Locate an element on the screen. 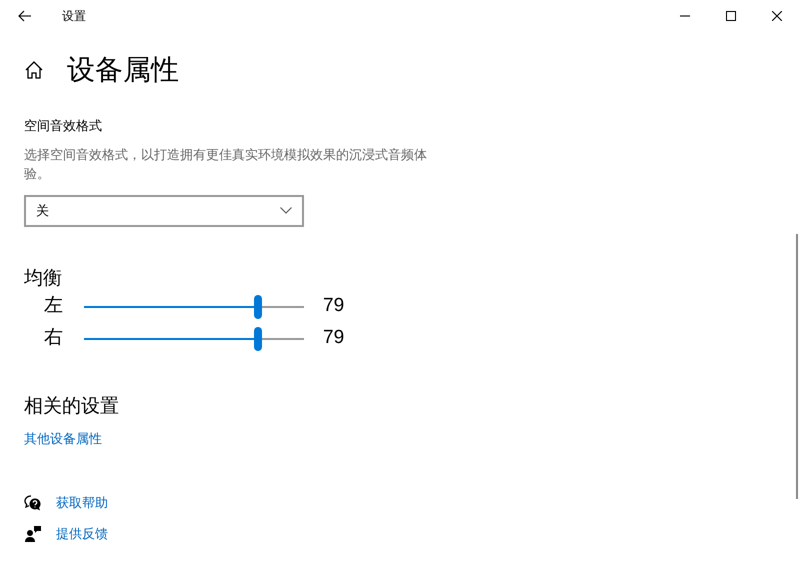  person-feedback-icon is located at coordinates (33, 533).